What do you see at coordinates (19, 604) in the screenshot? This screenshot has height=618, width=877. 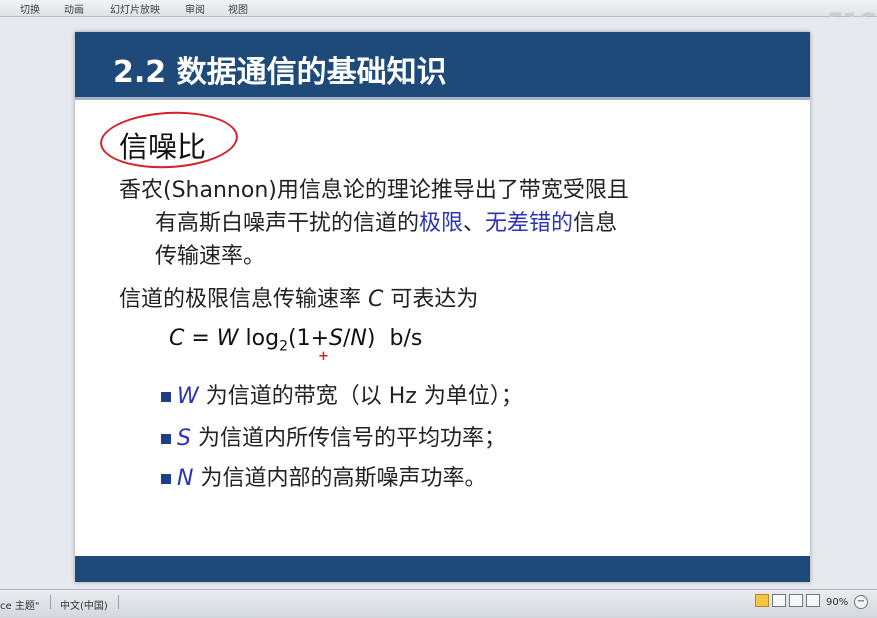 I see `theme-name: ce 主题"` at bounding box center [19, 604].